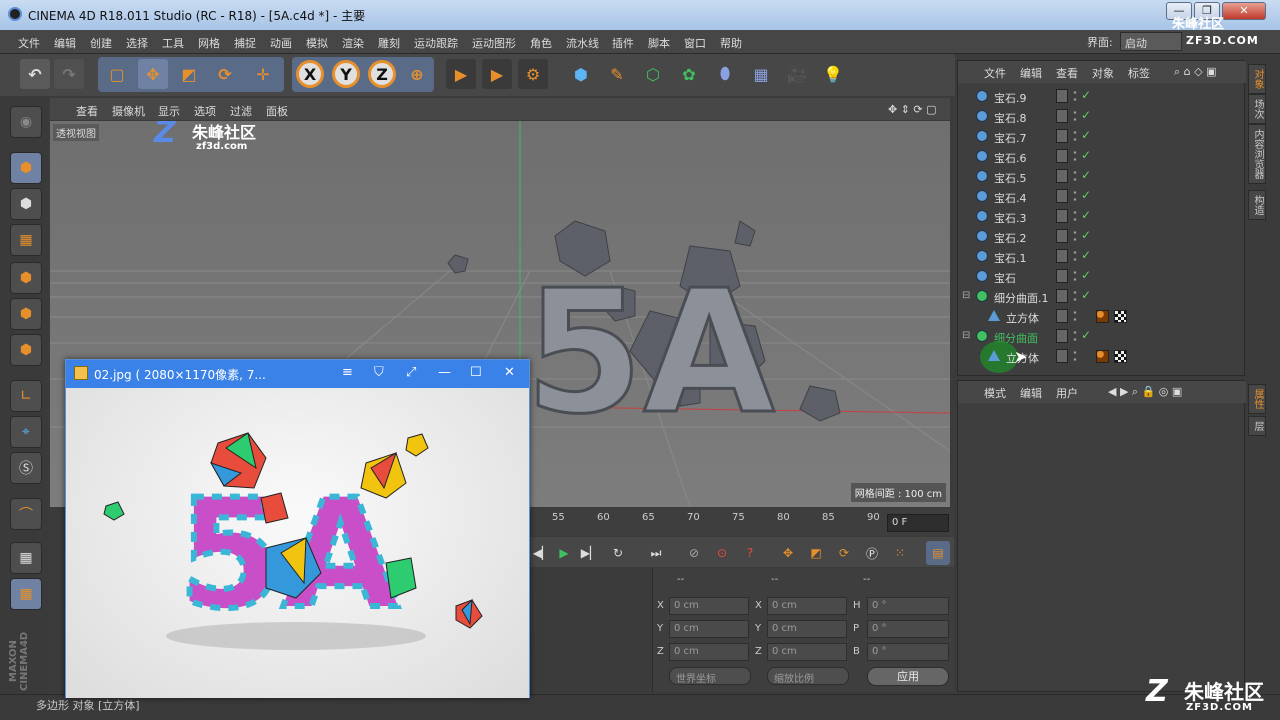  I want to click on render-settings-icon: ⚙, so click(533, 74).